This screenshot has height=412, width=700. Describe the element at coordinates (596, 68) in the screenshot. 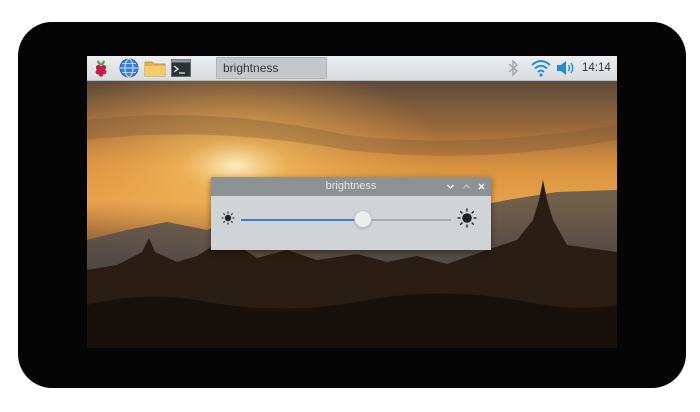

I see `taskbar-clock: 14:14` at that location.